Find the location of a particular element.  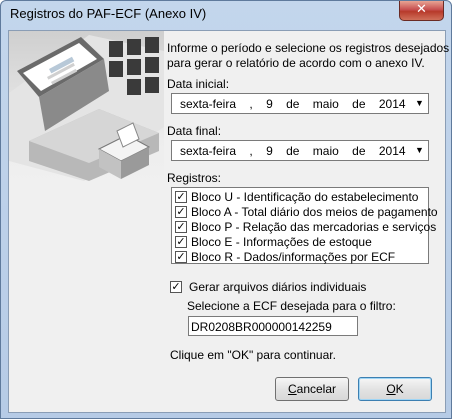

start-date-year: 2014 is located at coordinates (392, 104).